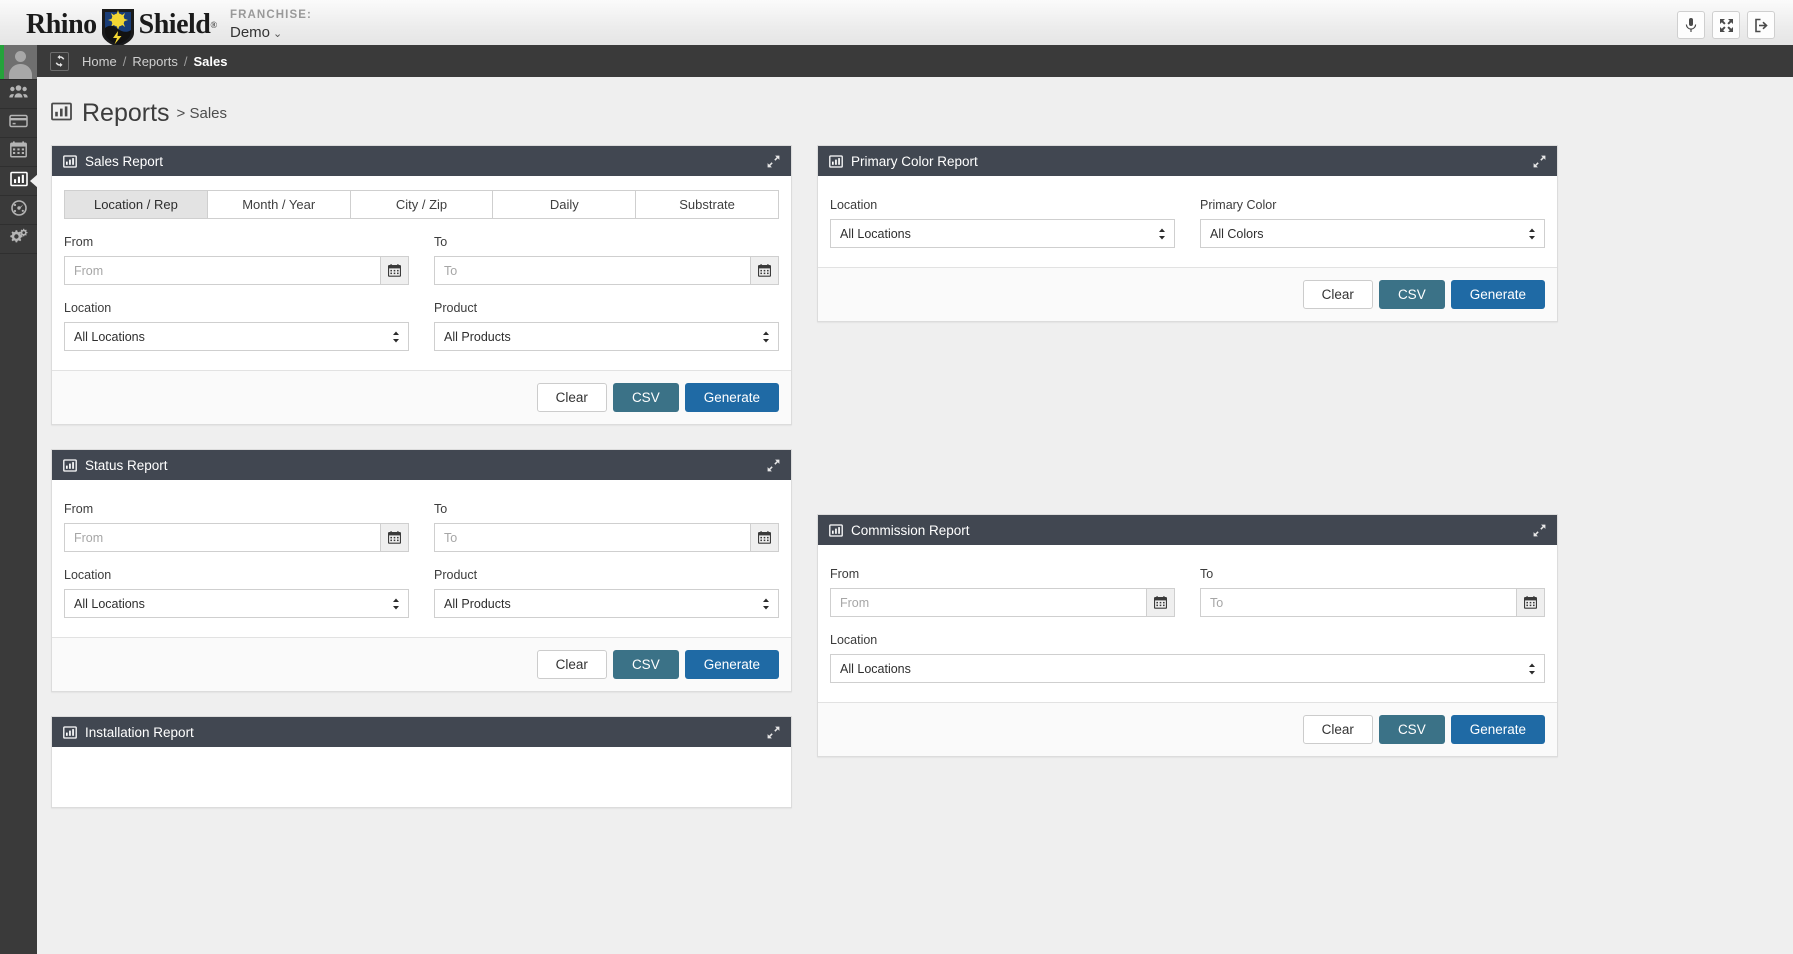 This screenshot has height=954, width=1793. I want to click on sales-from-input-group, so click(236, 270).